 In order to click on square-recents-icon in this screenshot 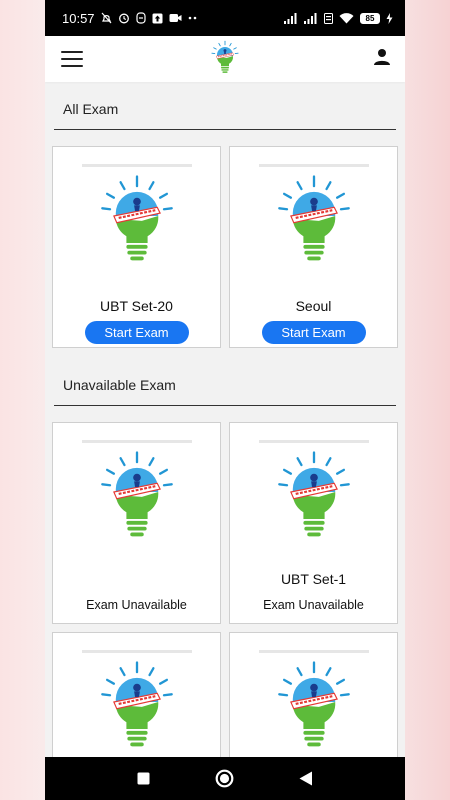, I will do `click(143, 778)`.